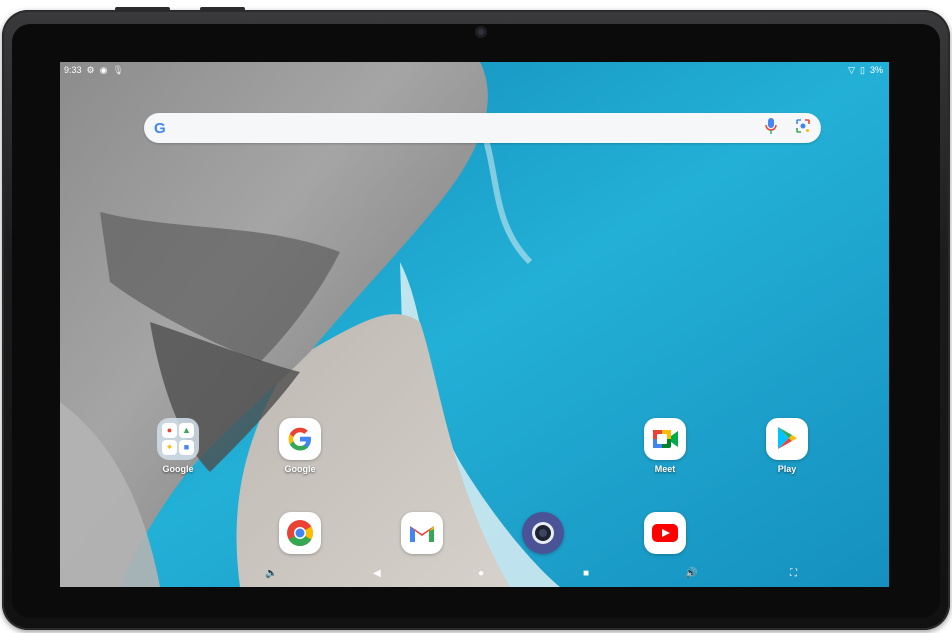 Image resolution: width=952 pixels, height=633 pixels. What do you see at coordinates (474, 70) in the screenshot?
I see `status-bar: 9:33 ⚙ ◉ 🎙 ▽ ▯ 3%` at bounding box center [474, 70].